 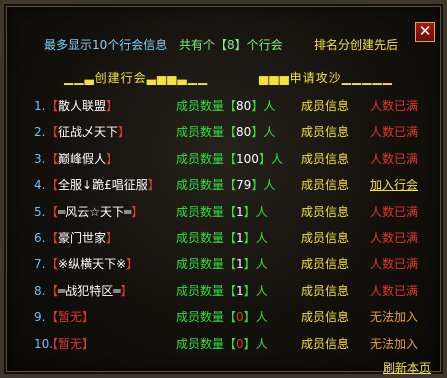 What do you see at coordinates (40, 238) in the screenshot?
I see `guild-rank: 6.` at bounding box center [40, 238].